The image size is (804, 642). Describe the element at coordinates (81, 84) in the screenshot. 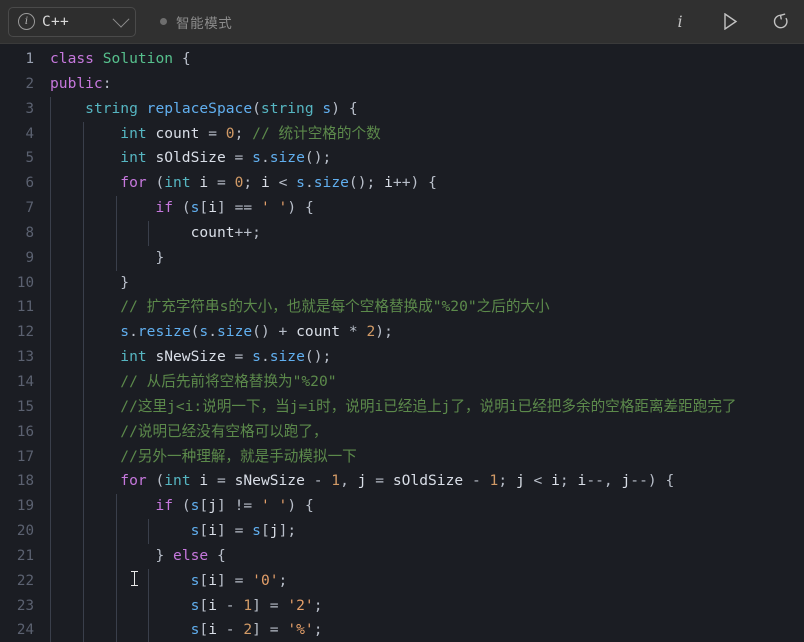

I see `line-source: public:` at that location.